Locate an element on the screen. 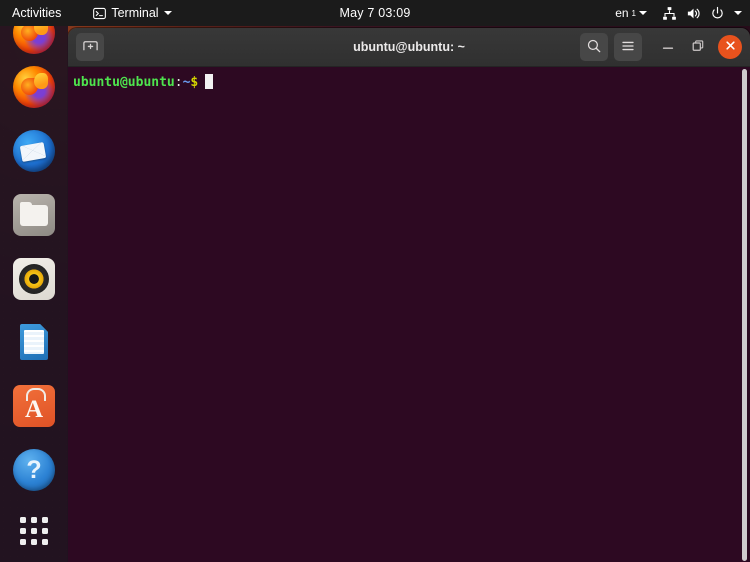 This screenshot has width=750, height=562. dock-item-show-applications is located at coordinates (34, 531).